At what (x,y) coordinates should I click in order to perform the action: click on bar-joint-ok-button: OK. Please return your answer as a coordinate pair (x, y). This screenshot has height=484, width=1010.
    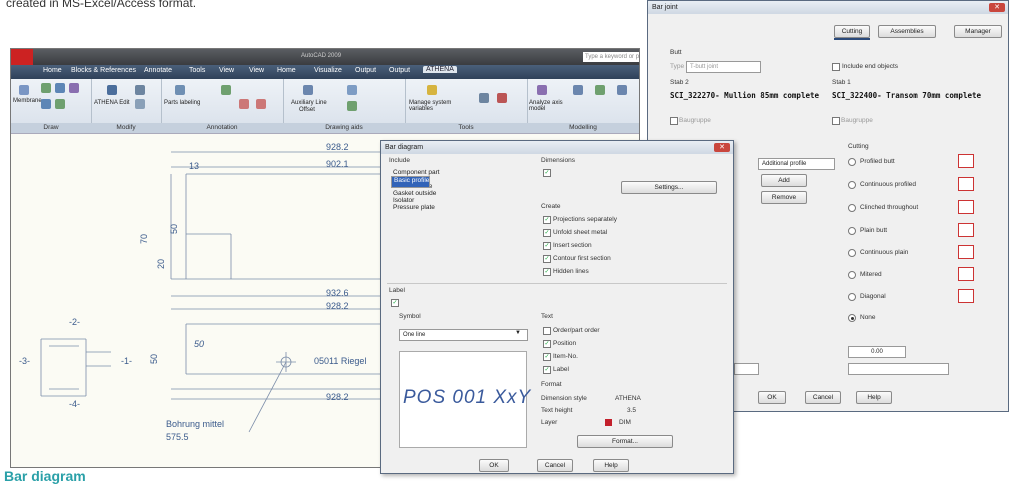
    Looking at the image, I should click on (772, 397).